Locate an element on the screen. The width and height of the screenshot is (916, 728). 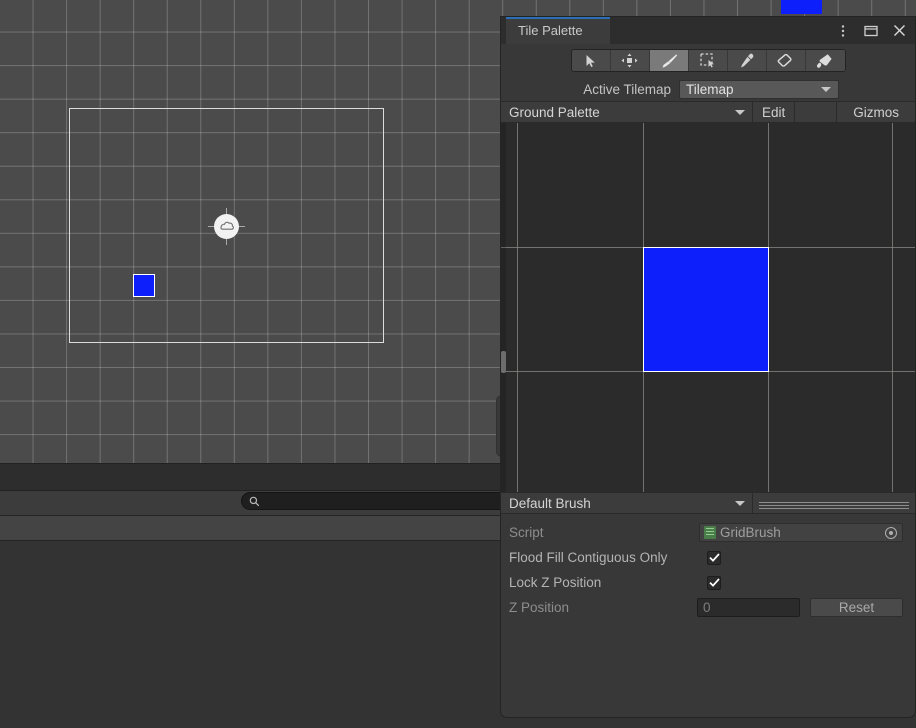
gizmos-label: Gizmos is located at coordinates (876, 112).